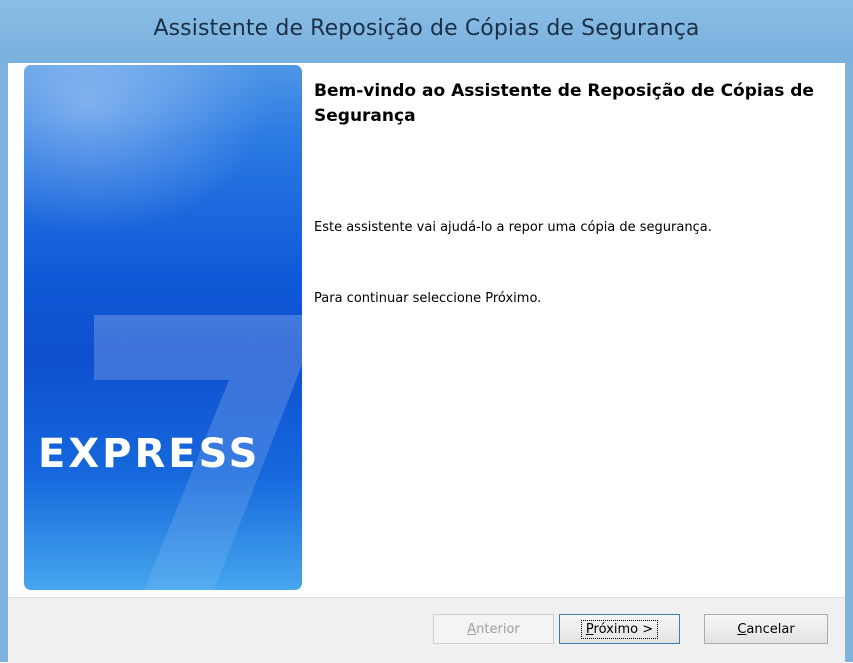  Describe the element at coordinates (149, 454) in the screenshot. I see `express-logo-text: EXPRESS` at that location.